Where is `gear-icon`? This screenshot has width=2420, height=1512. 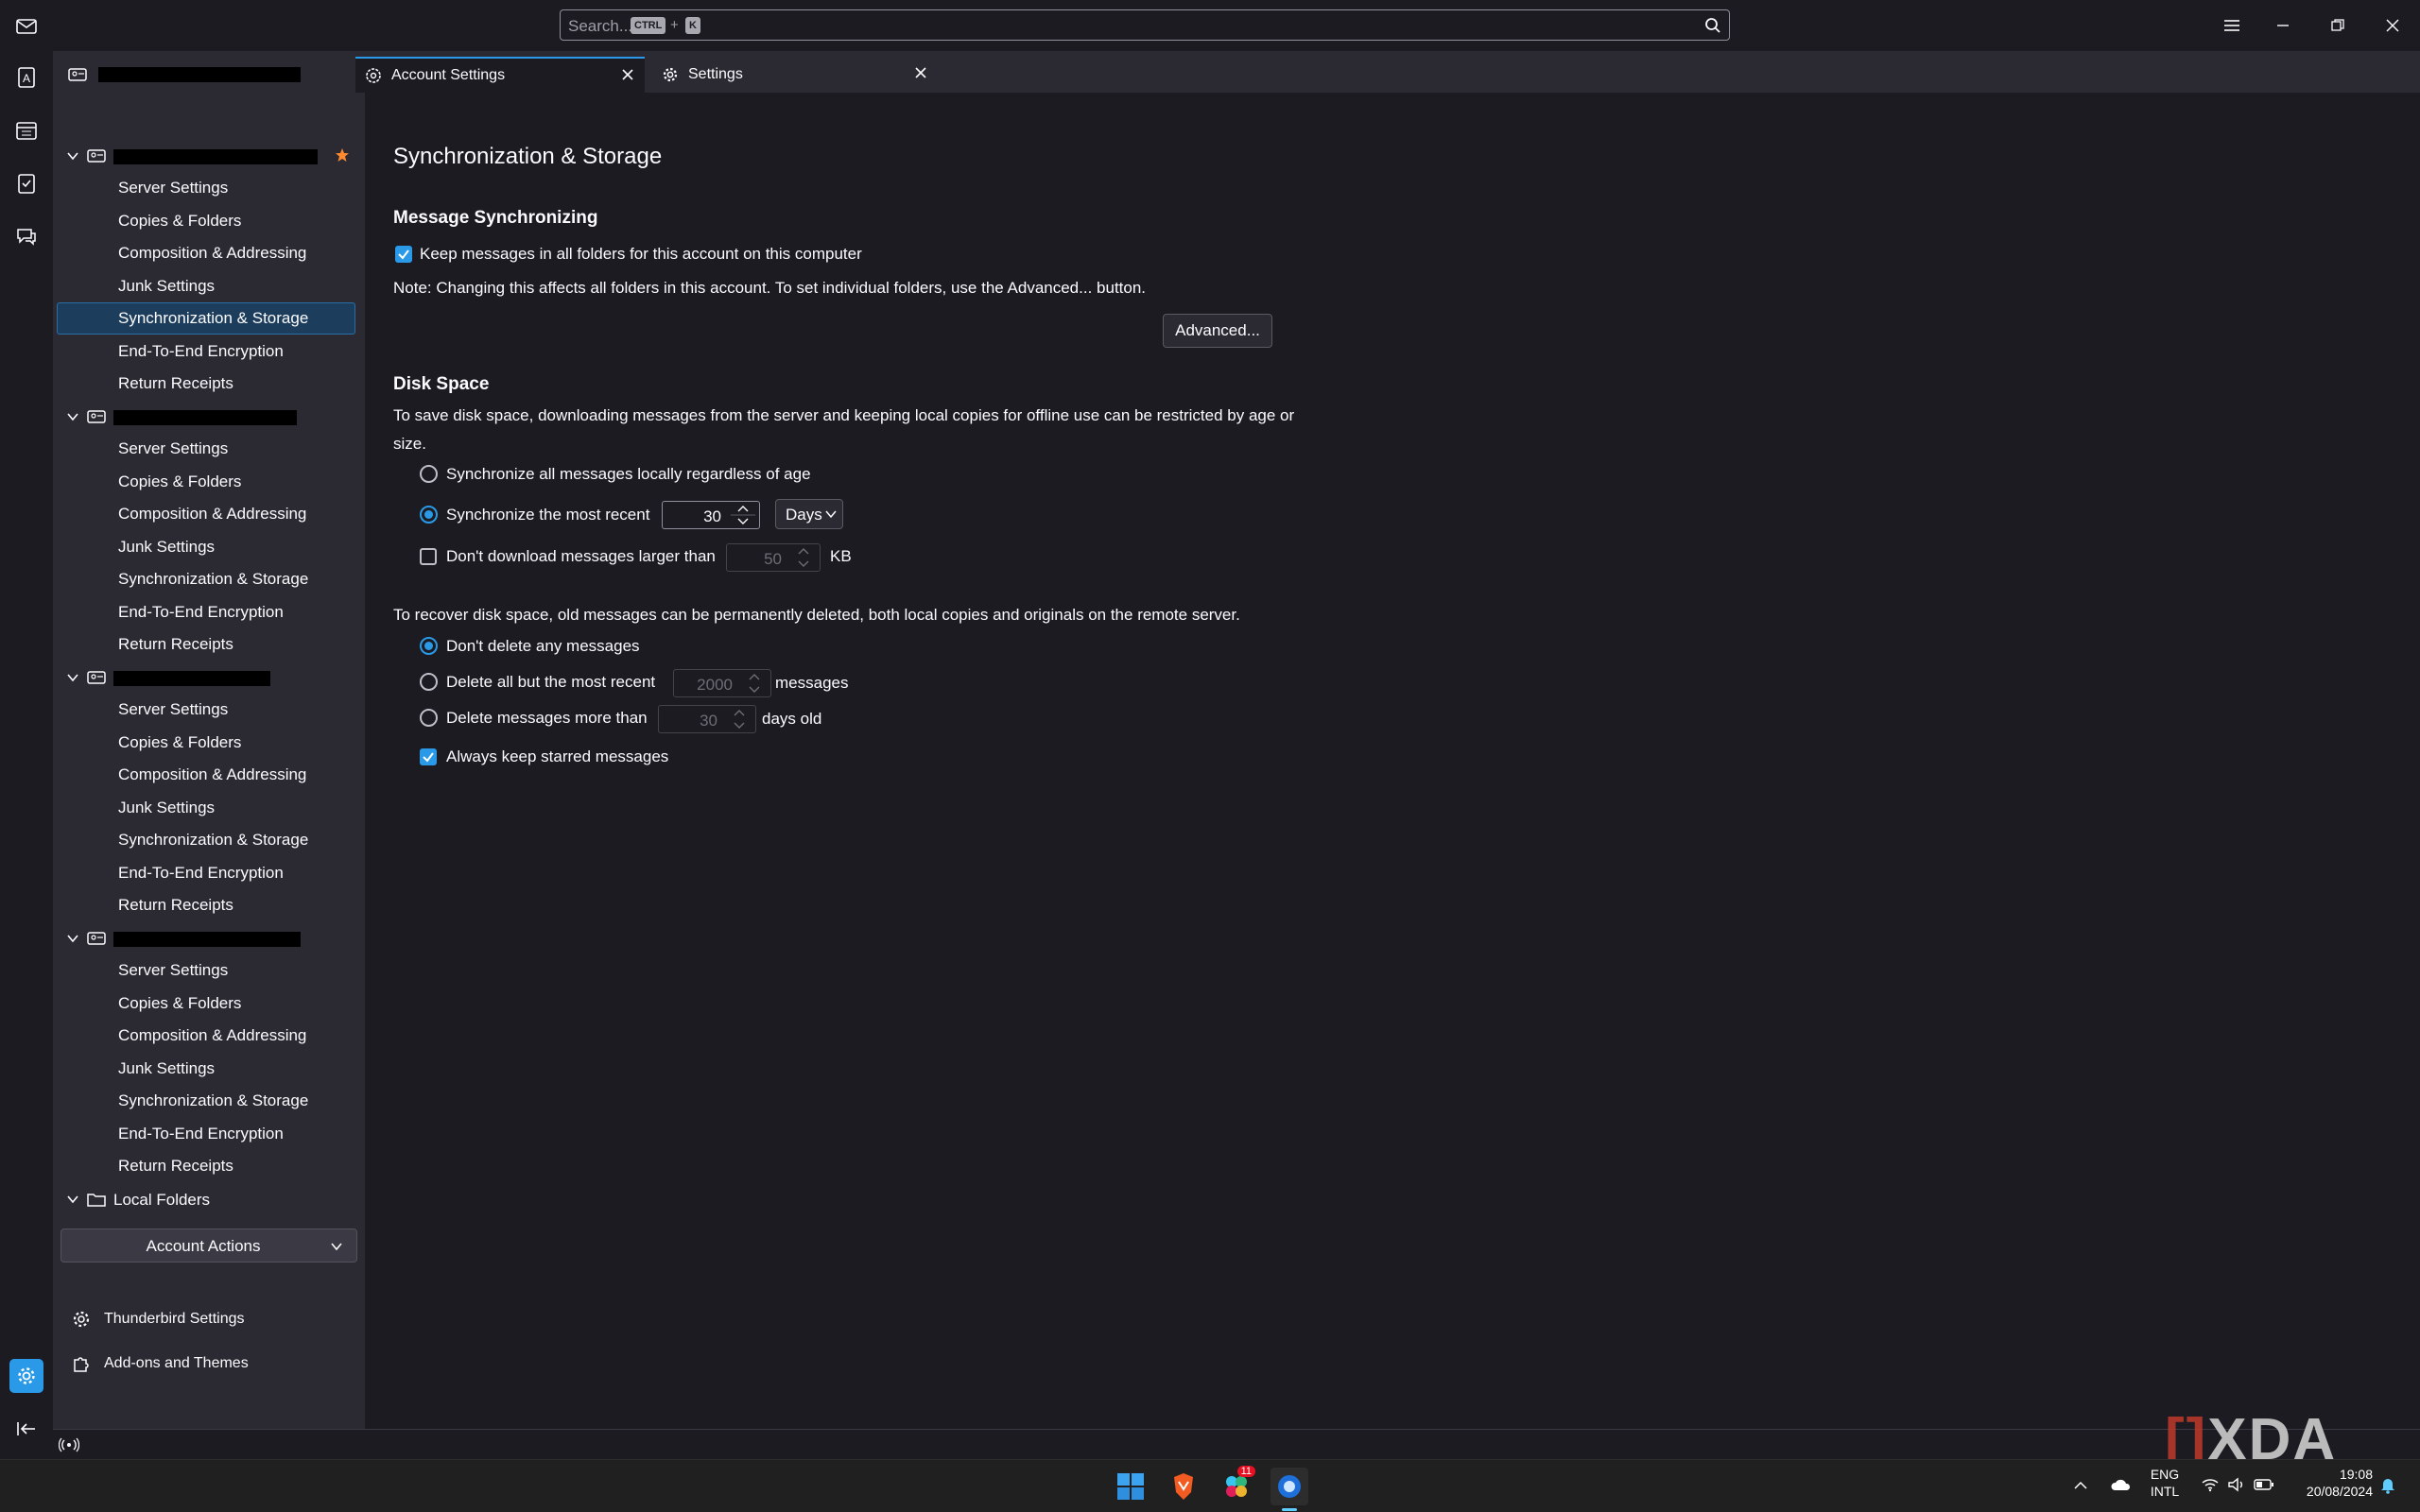
gear-icon is located at coordinates (671, 74).